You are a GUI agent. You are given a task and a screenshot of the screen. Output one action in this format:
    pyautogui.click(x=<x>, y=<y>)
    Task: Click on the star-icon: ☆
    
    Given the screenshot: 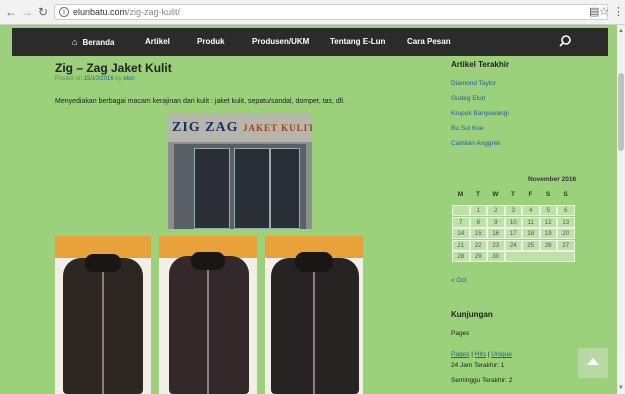 What is the action you would take?
    pyautogui.click(x=604, y=12)
    